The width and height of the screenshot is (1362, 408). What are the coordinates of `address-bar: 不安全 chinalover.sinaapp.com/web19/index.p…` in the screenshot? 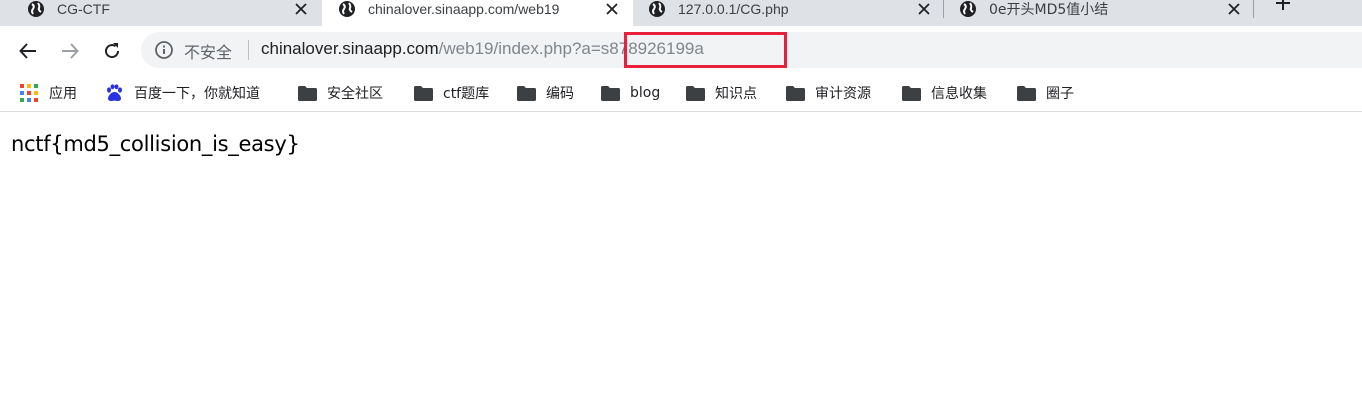 It's located at (751, 50).